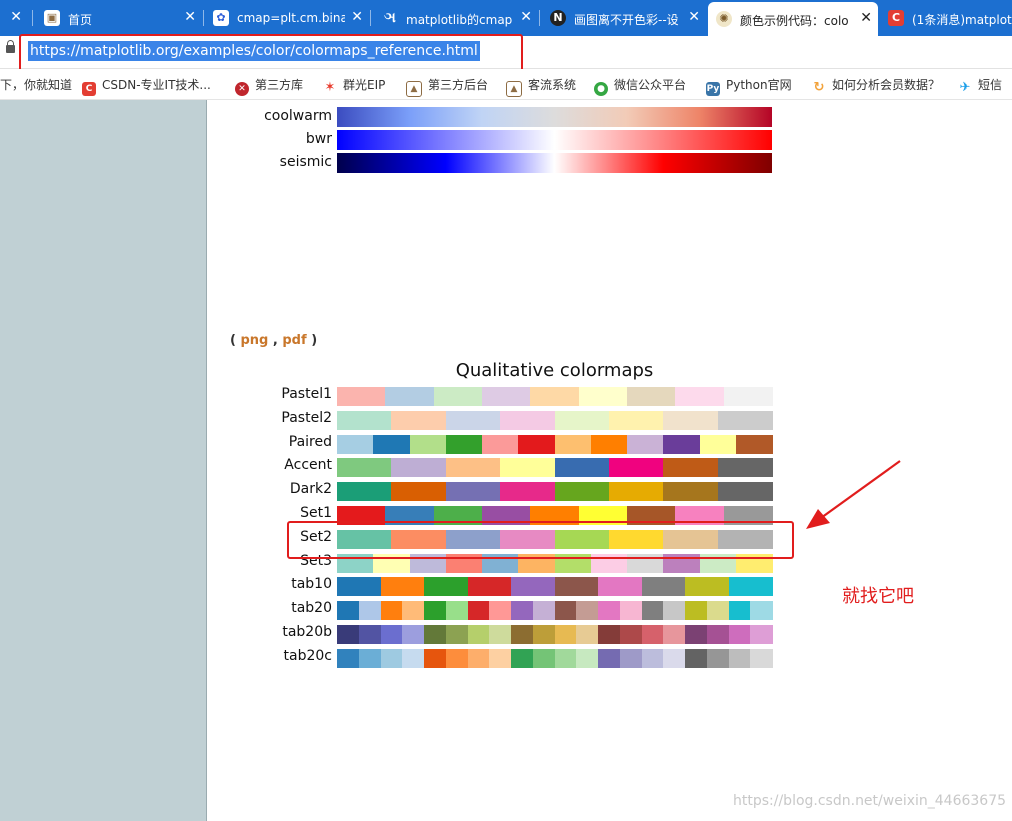 The image size is (1012, 821). Describe the element at coordinates (308, 465) in the screenshot. I see `colormap-label: Accent` at that location.